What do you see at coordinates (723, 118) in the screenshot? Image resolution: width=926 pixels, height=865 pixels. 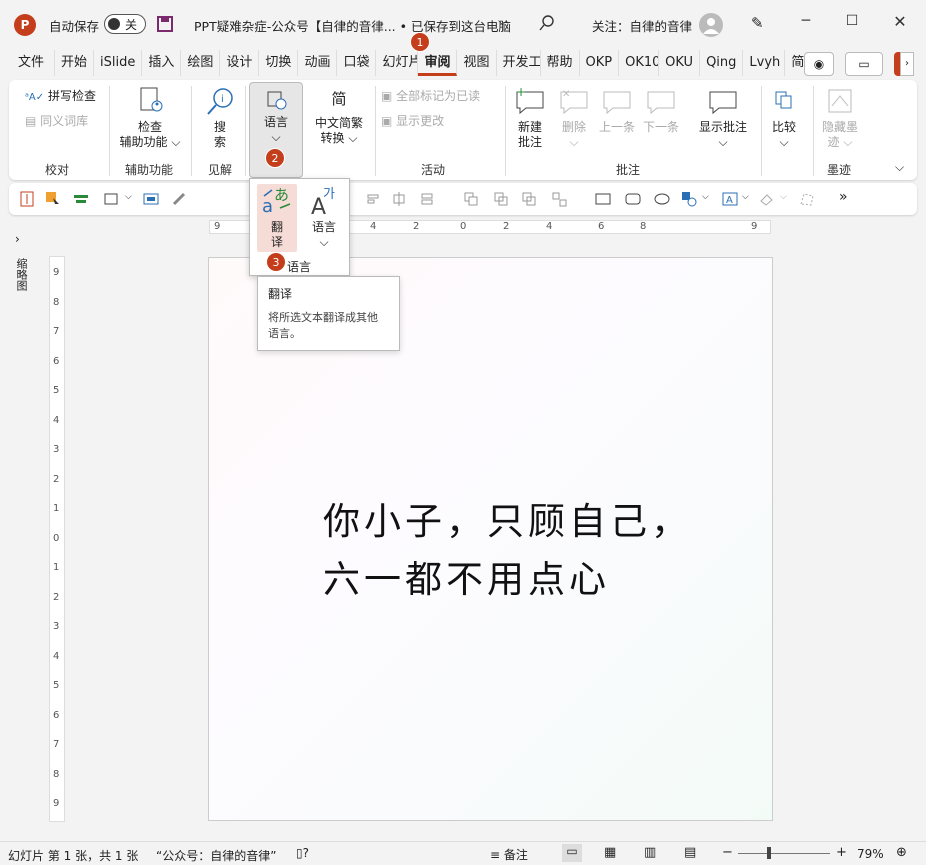 I see `show-comments-button: 显示批注 ⌵` at bounding box center [723, 118].